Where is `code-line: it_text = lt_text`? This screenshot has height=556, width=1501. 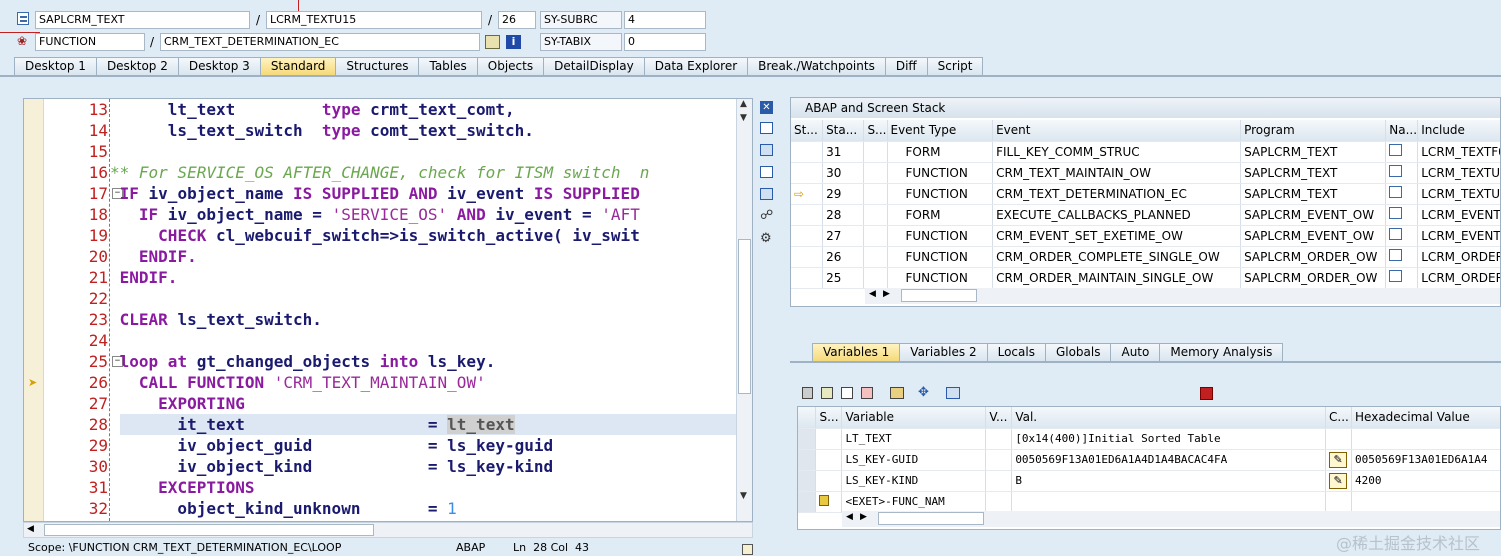
code-line: it_text = lt_text is located at coordinates (312, 424).